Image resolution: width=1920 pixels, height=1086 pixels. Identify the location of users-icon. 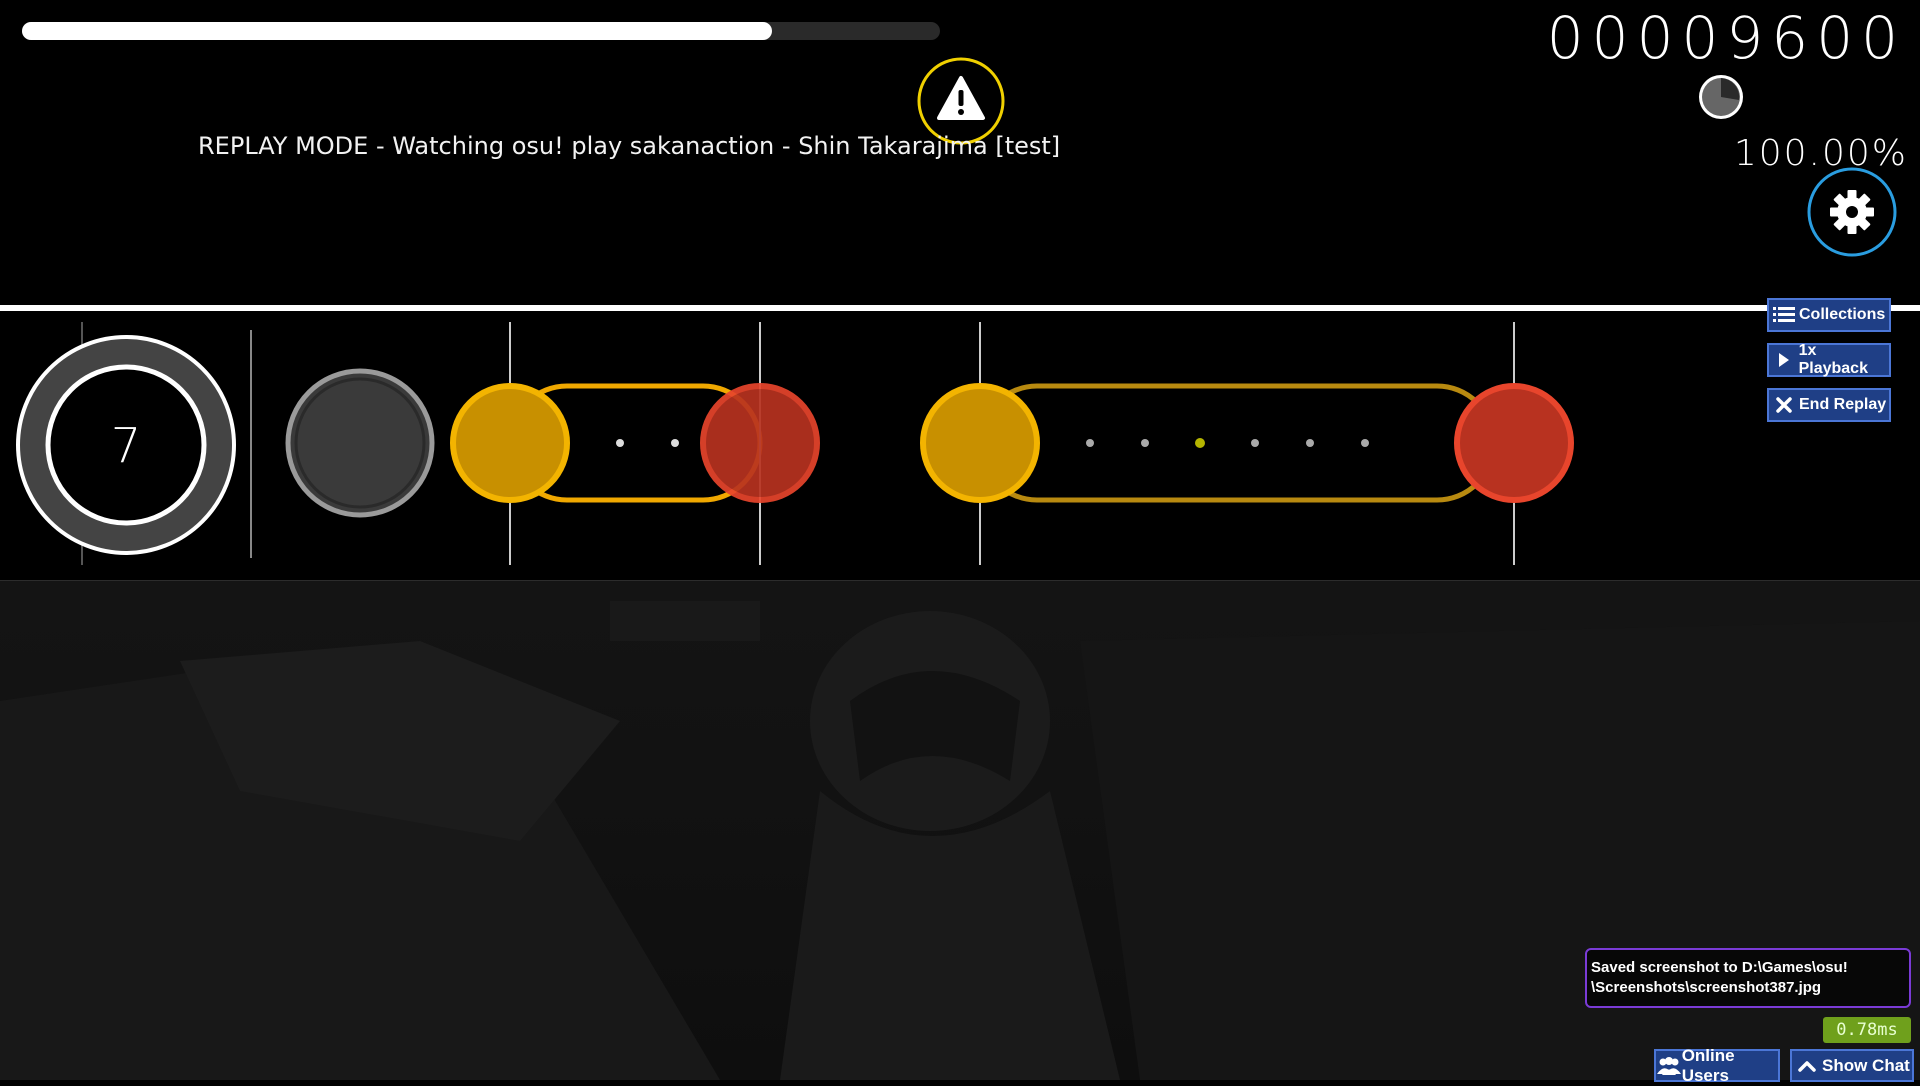
(1669, 1065).